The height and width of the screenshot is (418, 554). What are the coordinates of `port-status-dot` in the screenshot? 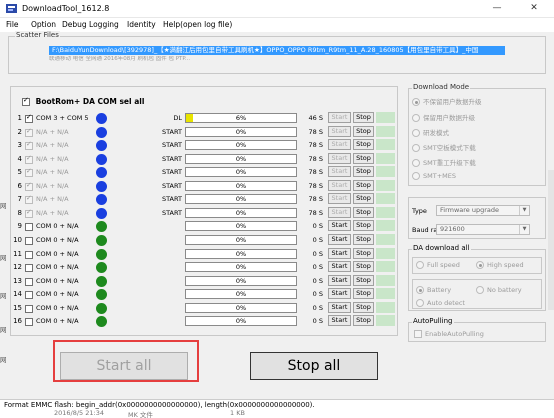 It's located at (101, 173).